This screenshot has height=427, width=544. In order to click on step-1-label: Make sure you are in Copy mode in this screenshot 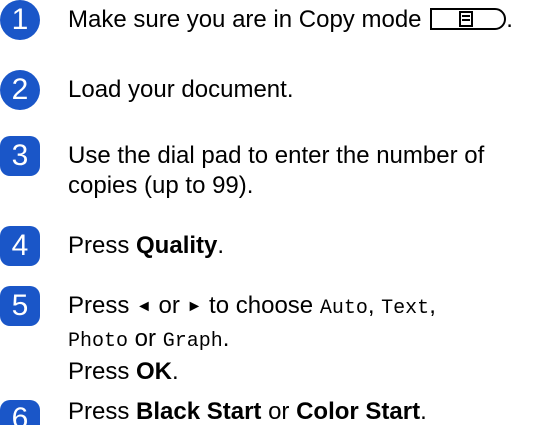, I will do `click(245, 19)`.